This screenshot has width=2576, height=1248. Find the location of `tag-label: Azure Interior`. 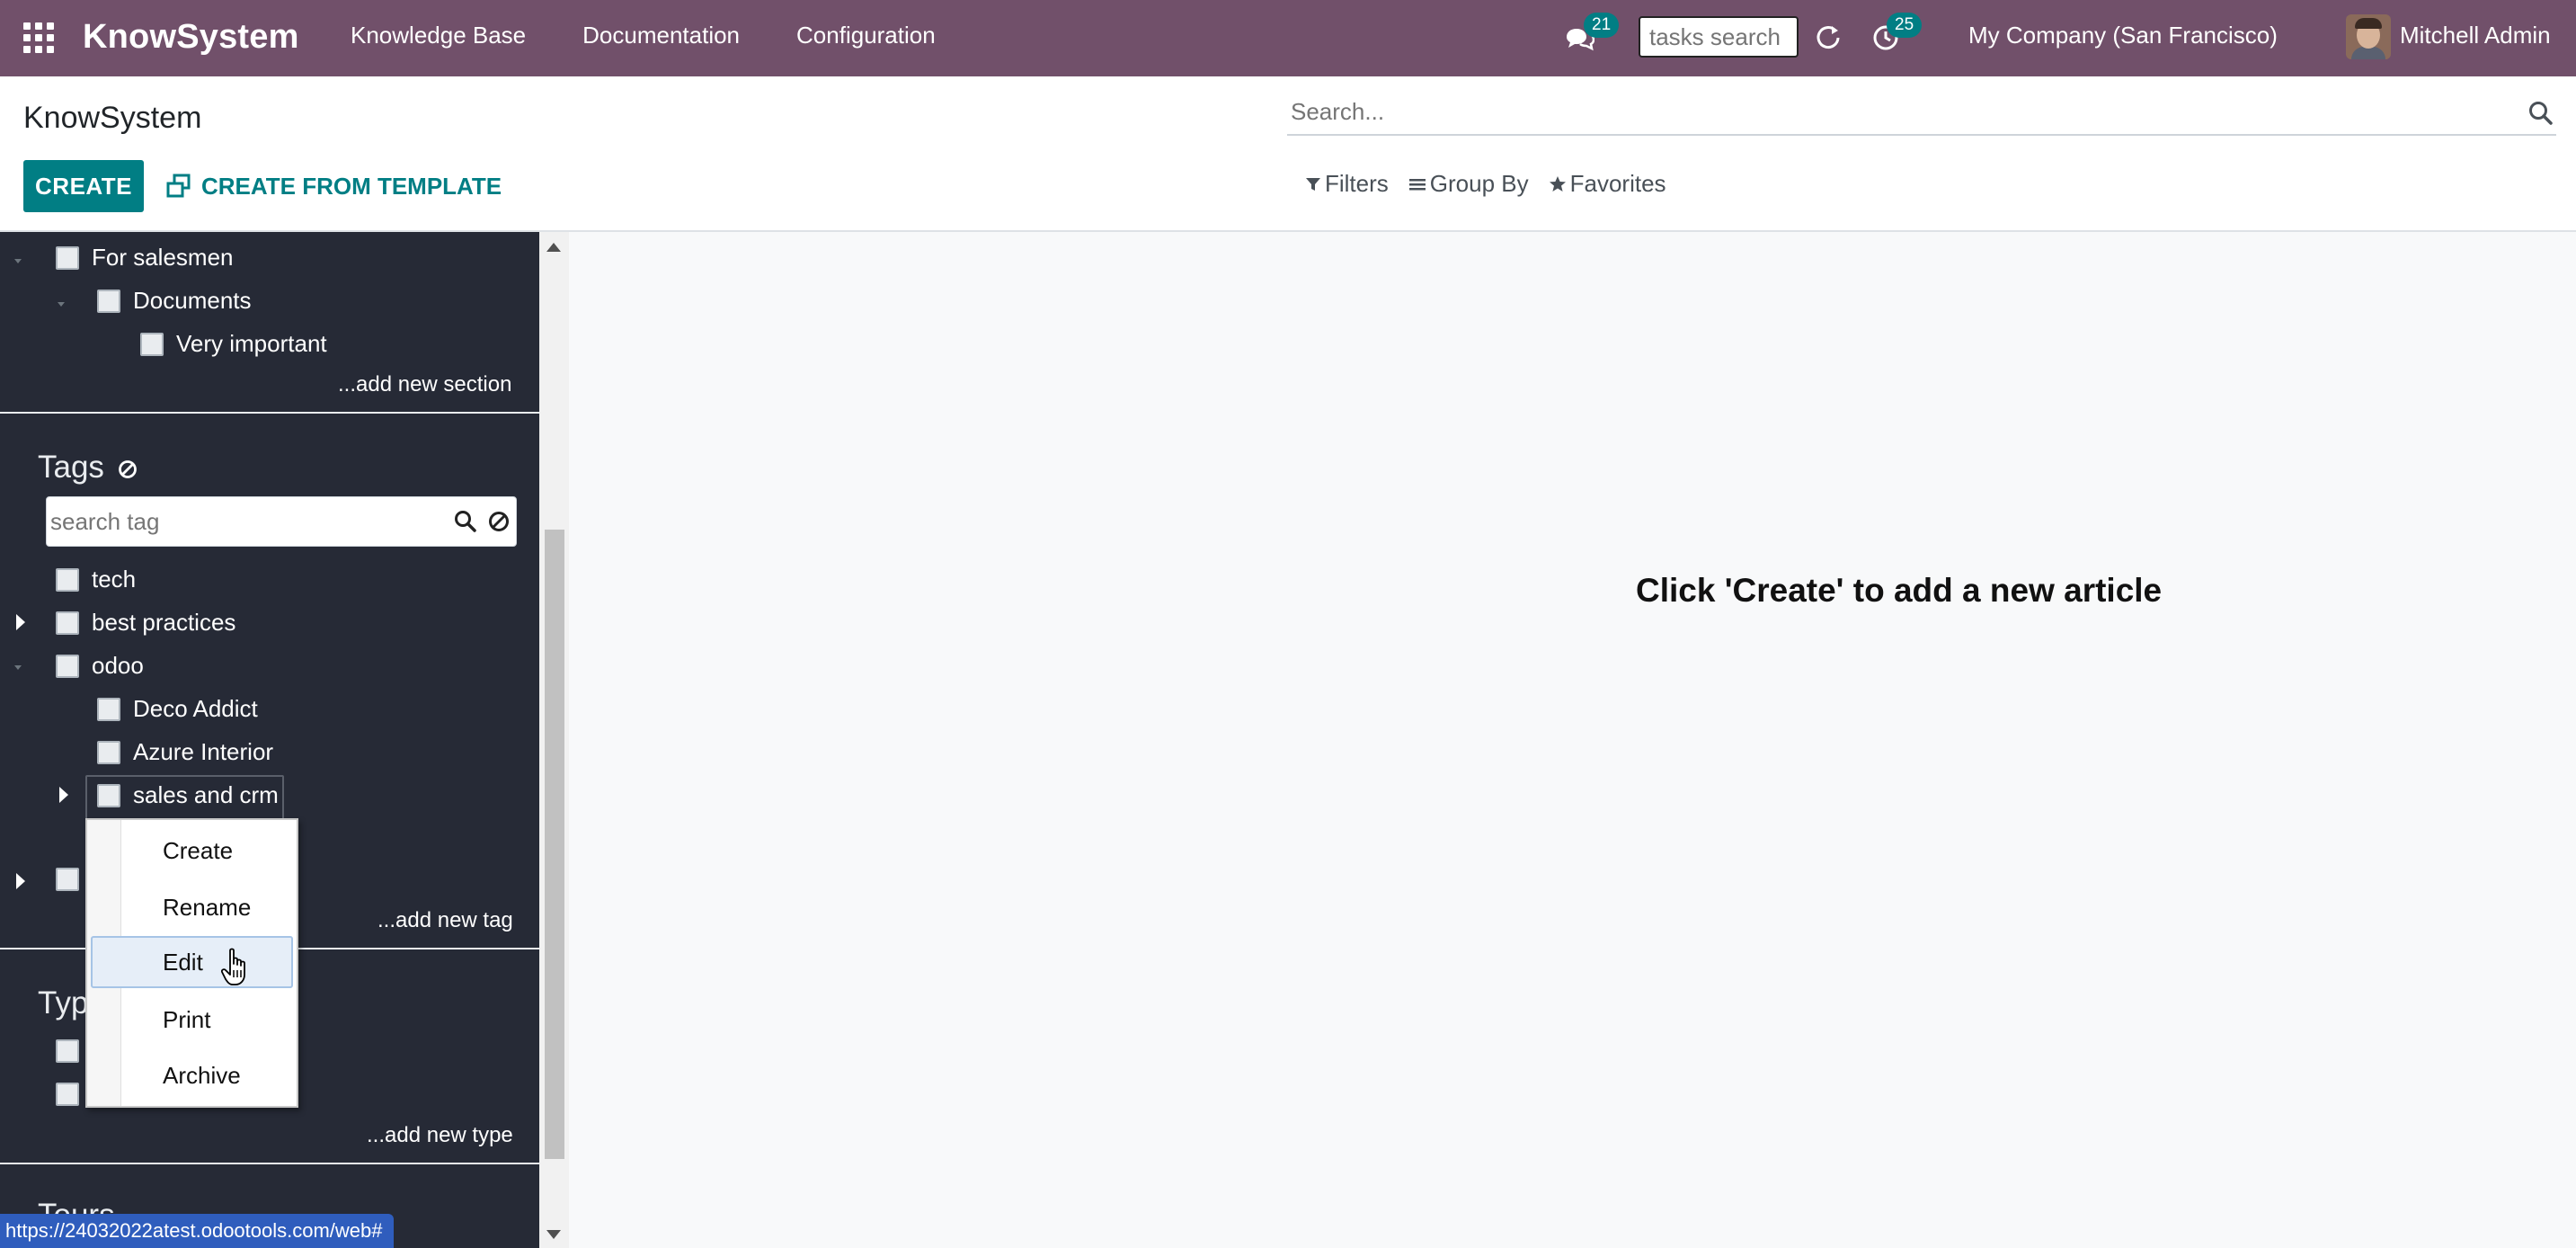

tag-label: Azure Interior is located at coordinates (203, 751).